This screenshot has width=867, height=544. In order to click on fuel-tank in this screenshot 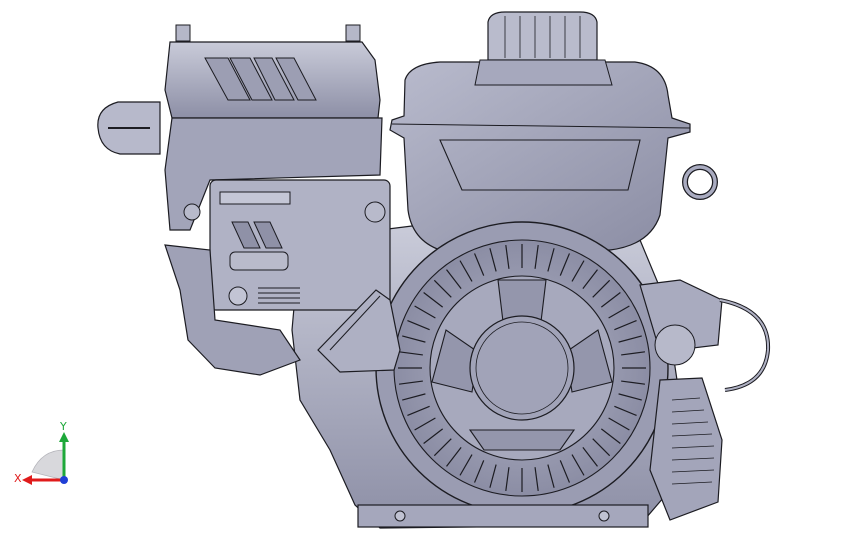, I will do `click(540, 156)`.